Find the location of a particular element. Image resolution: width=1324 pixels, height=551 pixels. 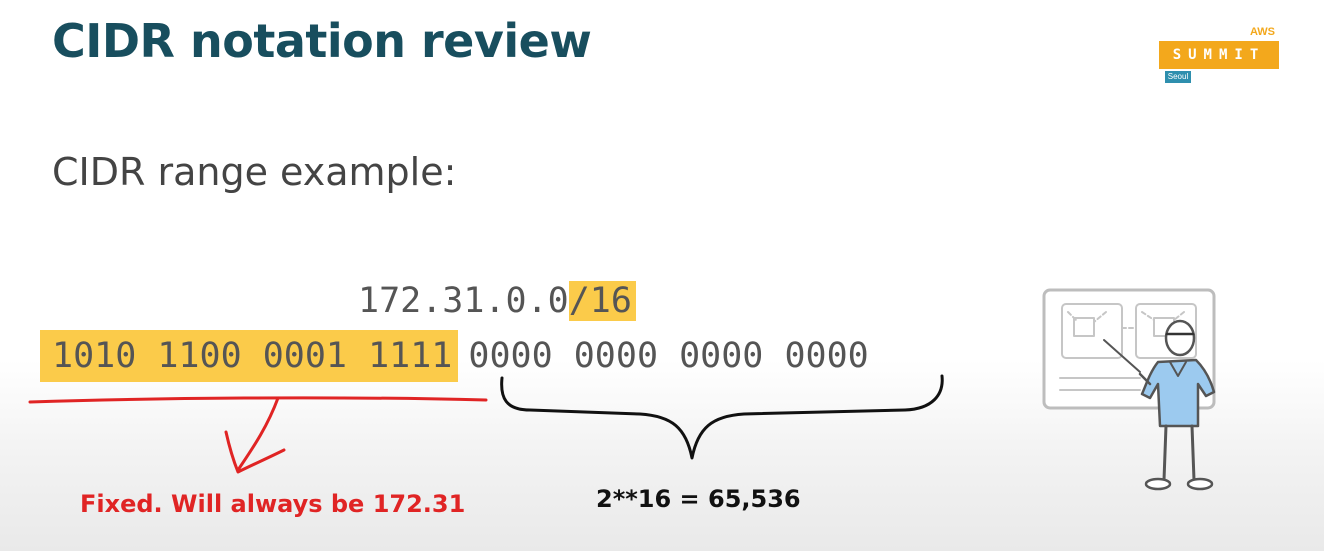

fixed-arrow-icon is located at coordinates (255, 435).